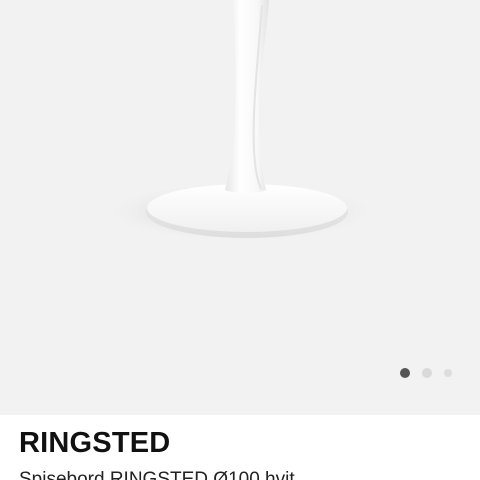 The width and height of the screenshot is (480, 480). Describe the element at coordinates (240, 447) in the screenshot. I see `product-info: RINGSTED Spisebord RINGSTED Ø100 hvit` at that location.